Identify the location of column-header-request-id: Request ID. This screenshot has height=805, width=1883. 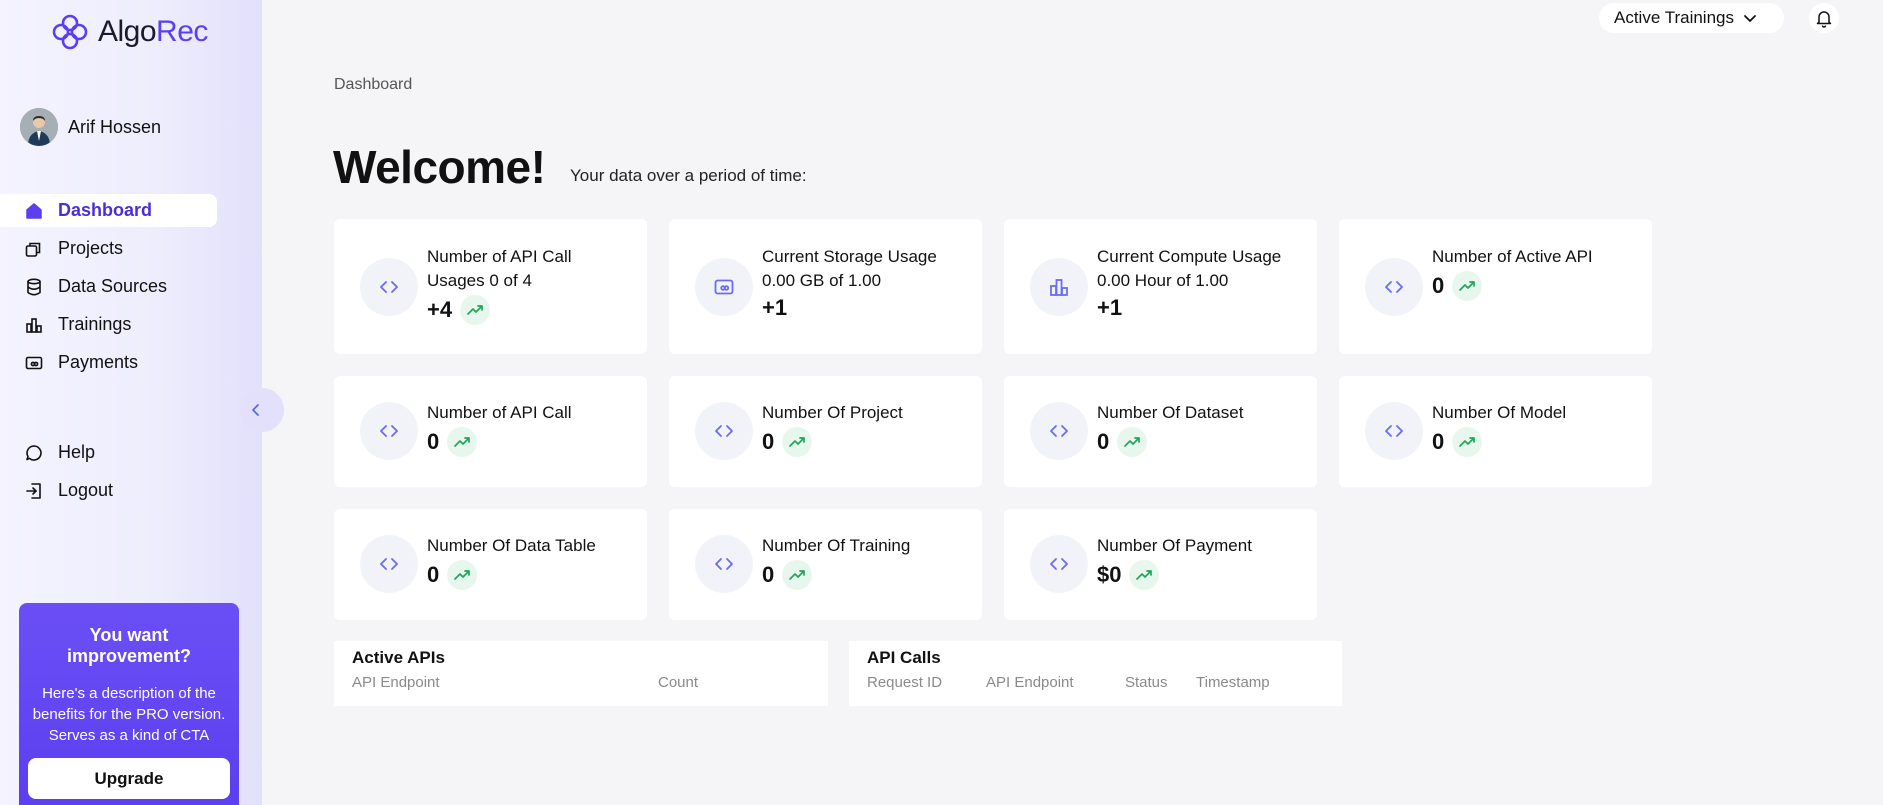
(904, 682).